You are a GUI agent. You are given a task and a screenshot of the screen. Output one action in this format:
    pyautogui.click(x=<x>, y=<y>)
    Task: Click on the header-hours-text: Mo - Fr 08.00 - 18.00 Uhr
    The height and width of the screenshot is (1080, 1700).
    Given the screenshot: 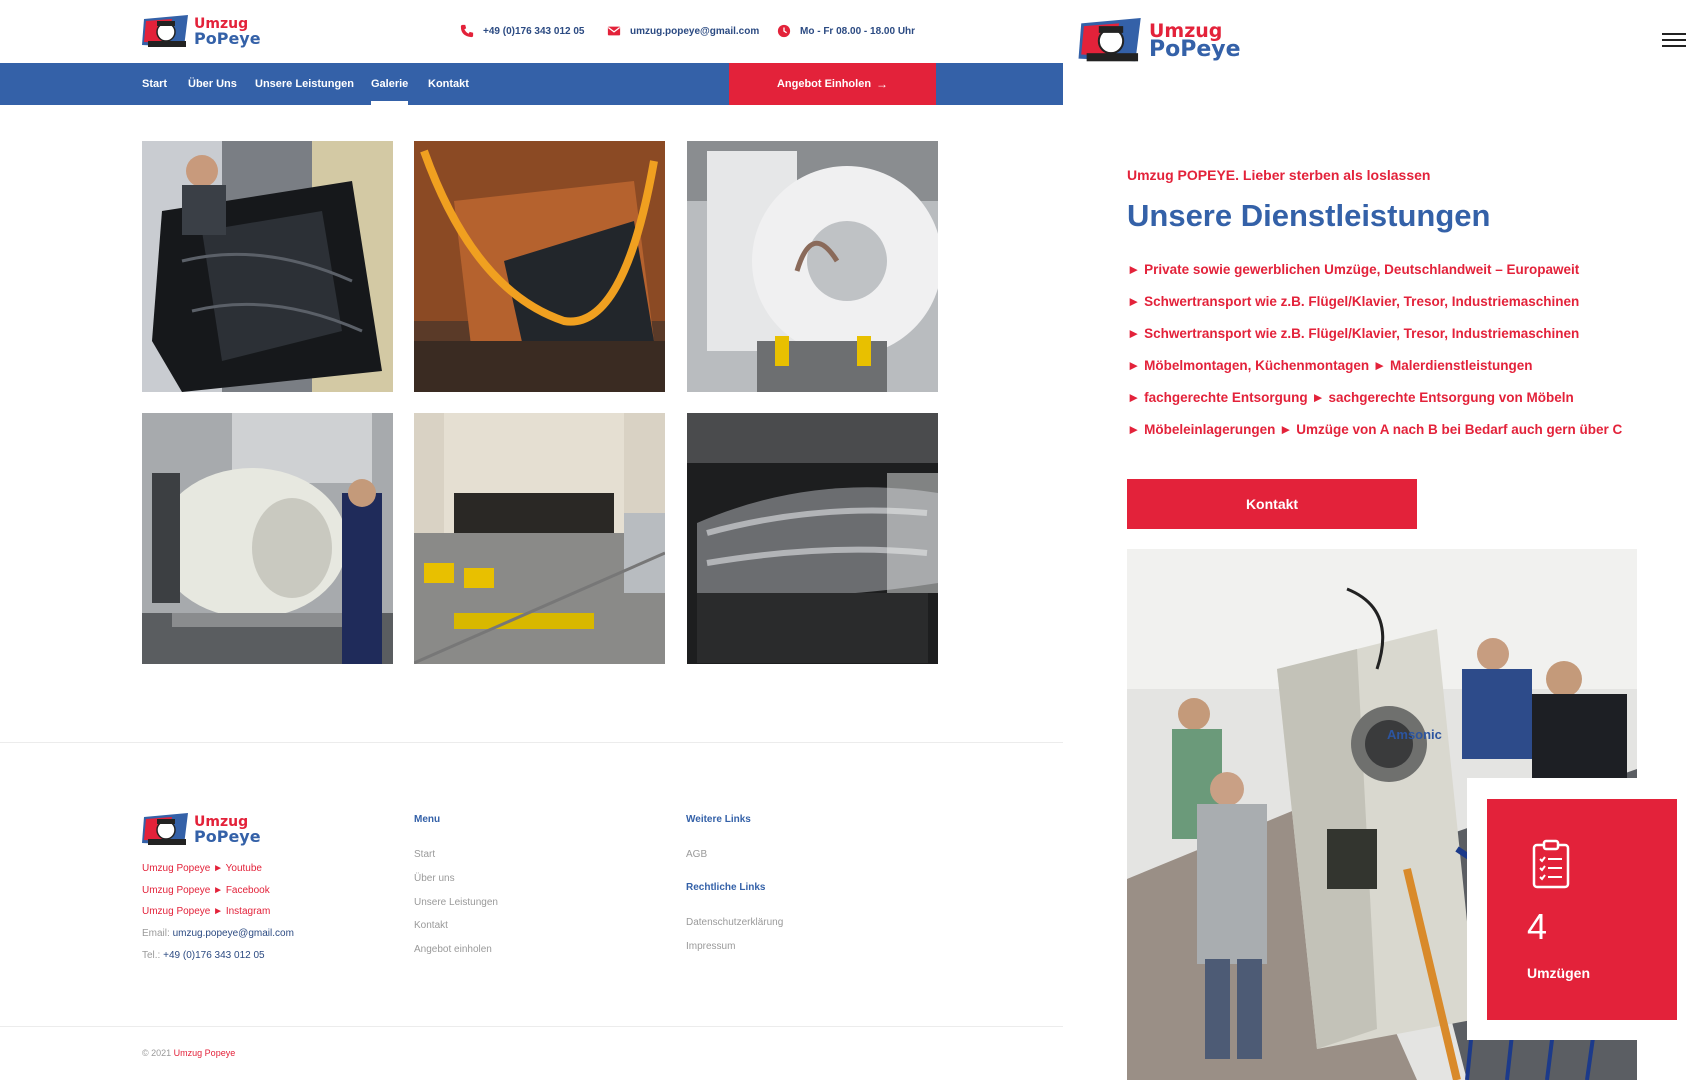 What is the action you would take?
    pyautogui.click(x=858, y=31)
    